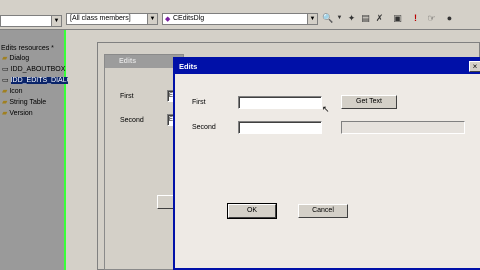 The image size is (480, 270). I want to click on run-icon: ▣, so click(397, 18).